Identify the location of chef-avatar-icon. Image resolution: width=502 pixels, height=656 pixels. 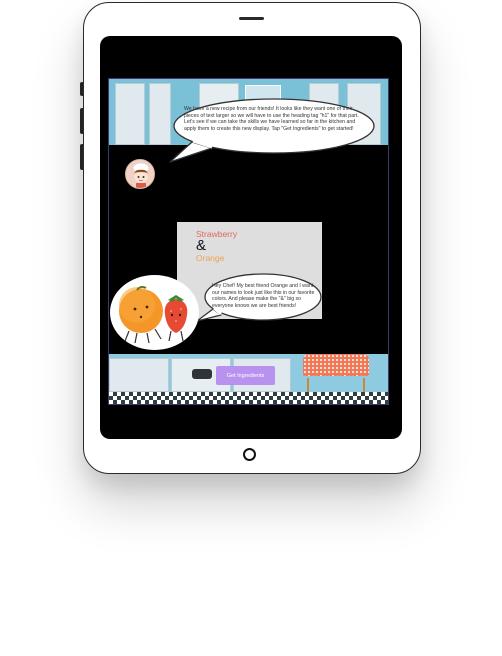
(140, 174).